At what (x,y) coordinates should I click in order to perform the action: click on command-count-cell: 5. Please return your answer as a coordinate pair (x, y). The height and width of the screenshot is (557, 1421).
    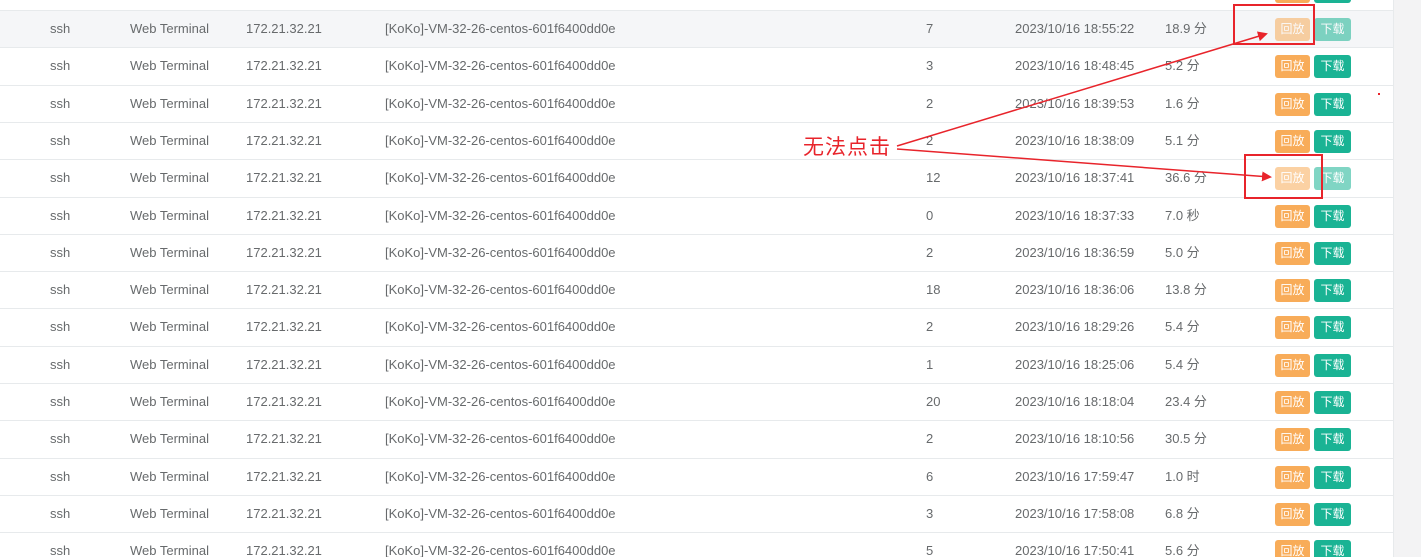
    Looking at the image, I should click on (930, 550).